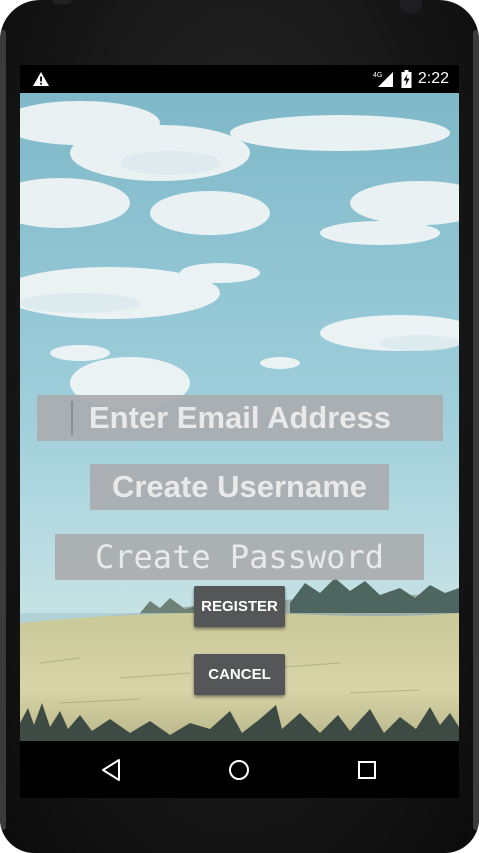 This screenshot has width=479, height=853. I want to click on phone-speaker, so click(62, 2).